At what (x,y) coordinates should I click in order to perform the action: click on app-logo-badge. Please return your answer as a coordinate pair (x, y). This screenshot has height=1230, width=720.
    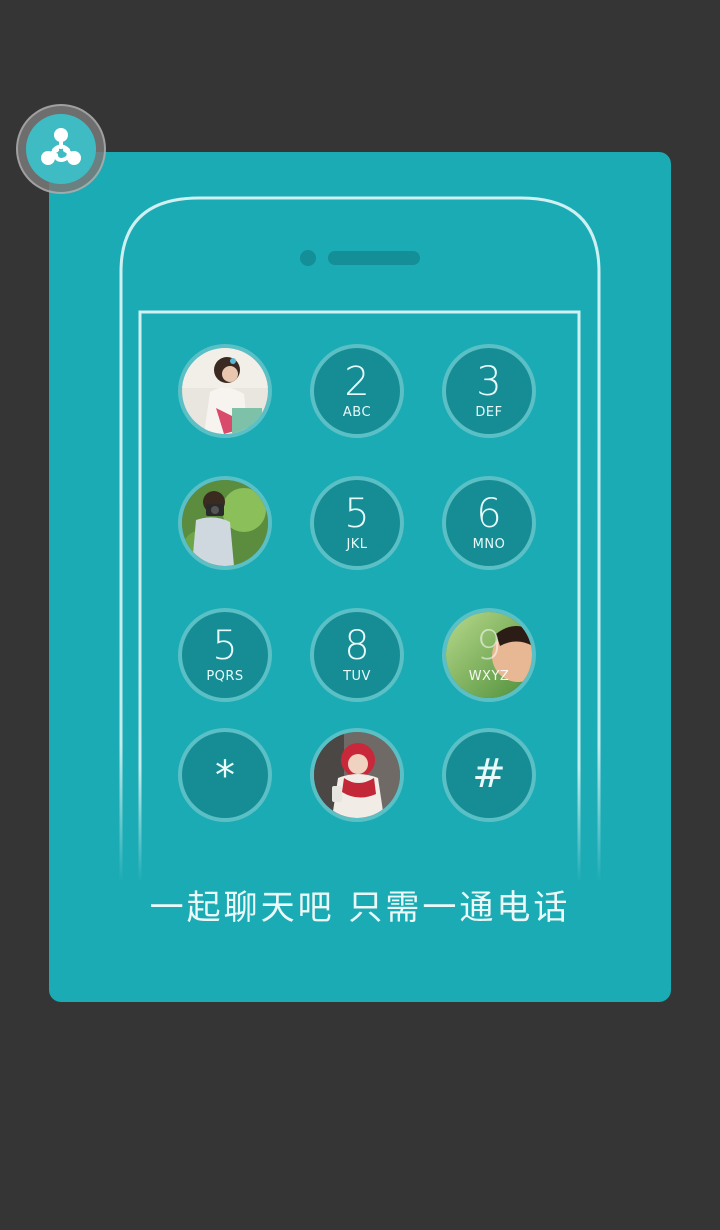
    Looking at the image, I should click on (61, 149).